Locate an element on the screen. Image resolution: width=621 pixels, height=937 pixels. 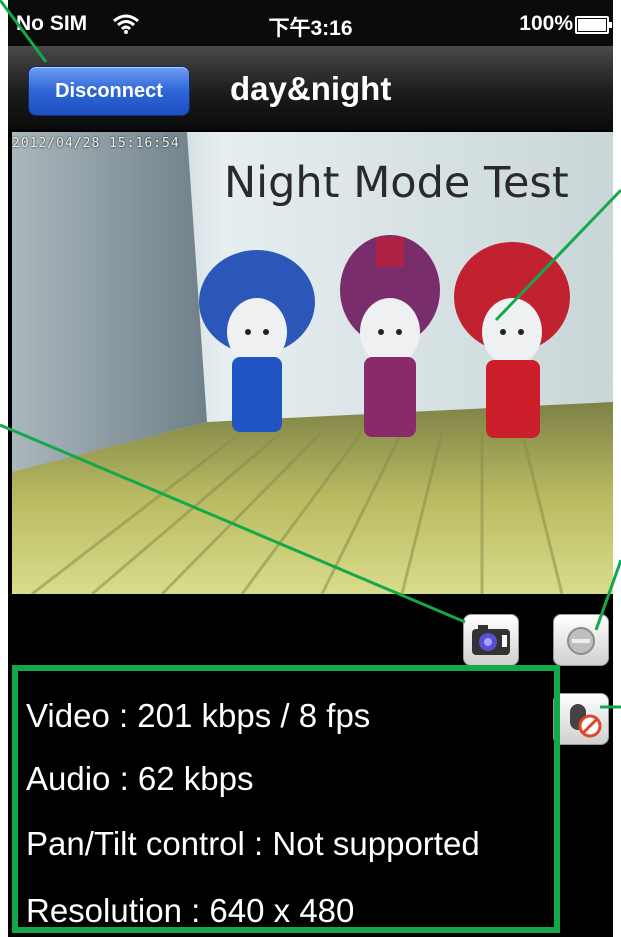
camera-icon is located at coordinates (491, 640).